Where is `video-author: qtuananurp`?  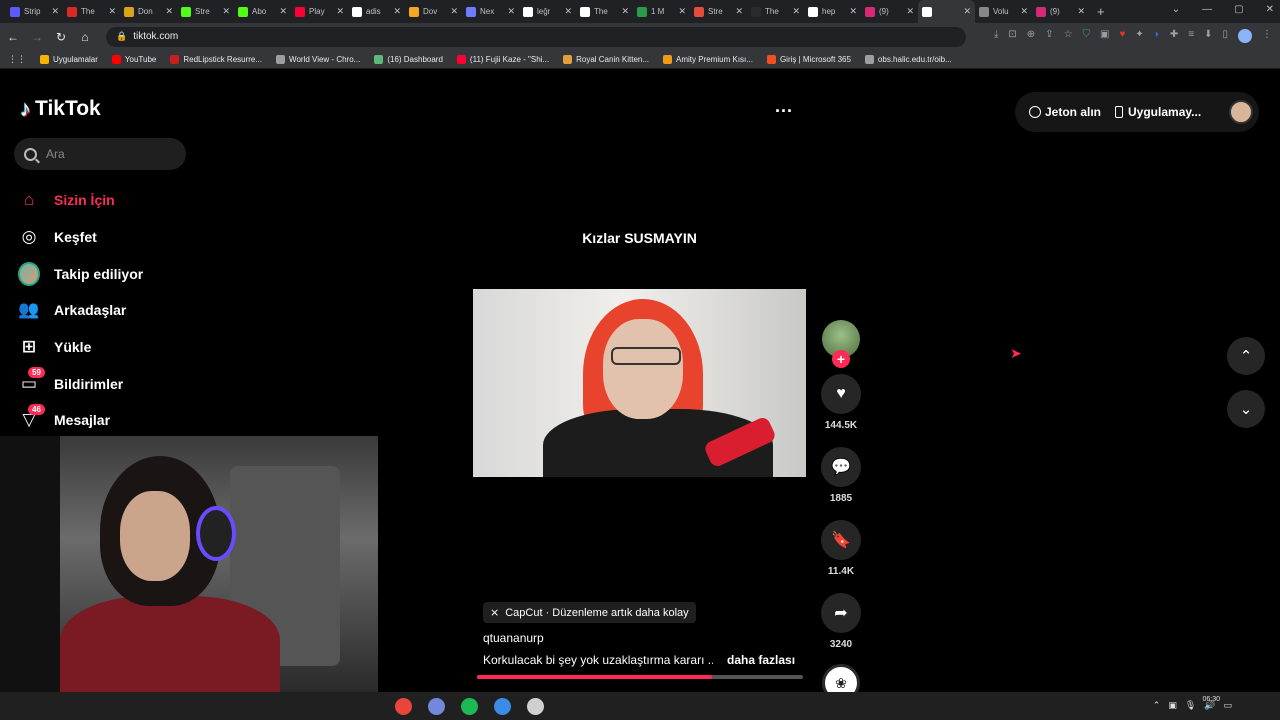
video-author: qtuananurp is located at coordinates (643, 638).